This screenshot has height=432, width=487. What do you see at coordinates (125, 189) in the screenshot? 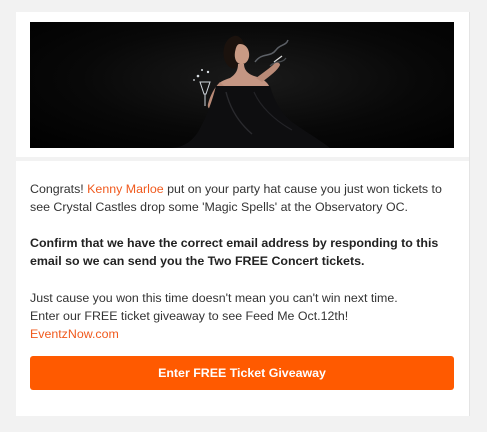
I see `winner-name: Kenny Marloe` at bounding box center [125, 189].